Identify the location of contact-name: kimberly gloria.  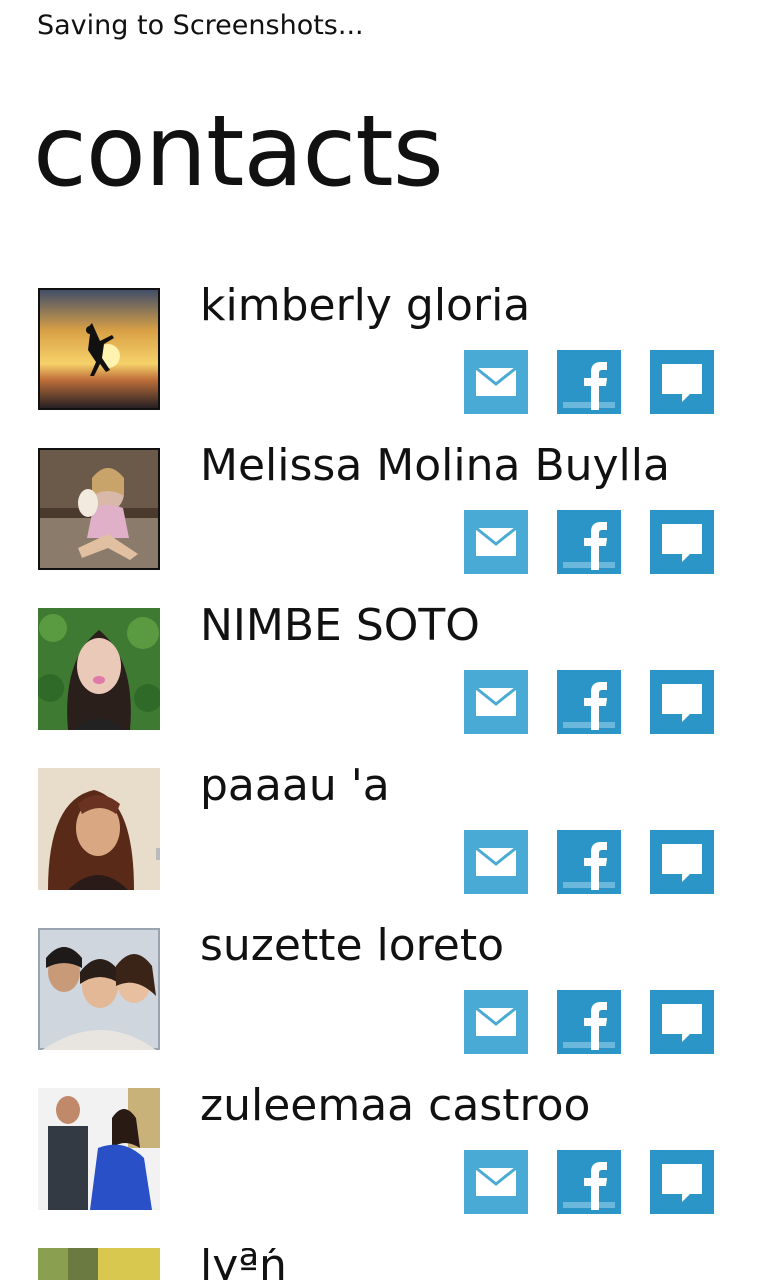
(365, 306).